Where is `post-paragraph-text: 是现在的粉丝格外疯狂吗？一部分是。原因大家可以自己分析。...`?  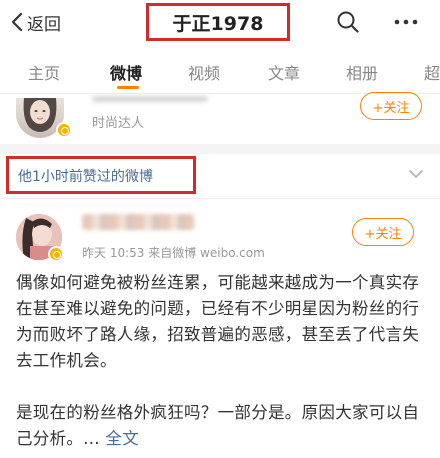
post-paragraph-text: 是现在的粉丝格外疯狂吗？一部分是。原因大家可以自己分析。... is located at coordinates (218, 425).